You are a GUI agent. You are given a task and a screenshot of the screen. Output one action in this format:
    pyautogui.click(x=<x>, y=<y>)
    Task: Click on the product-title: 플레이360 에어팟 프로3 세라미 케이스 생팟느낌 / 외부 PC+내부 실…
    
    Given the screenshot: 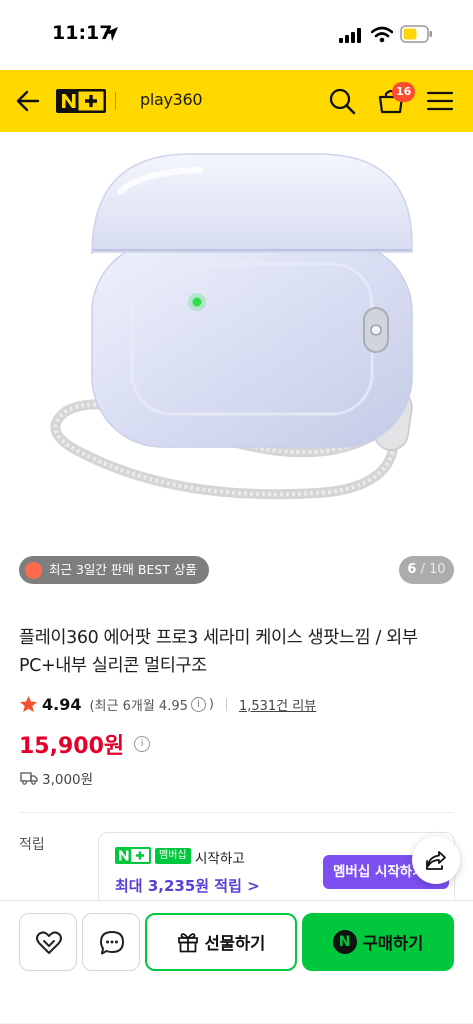 What is the action you would take?
    pyautogui.click(x=218, y=652)
    